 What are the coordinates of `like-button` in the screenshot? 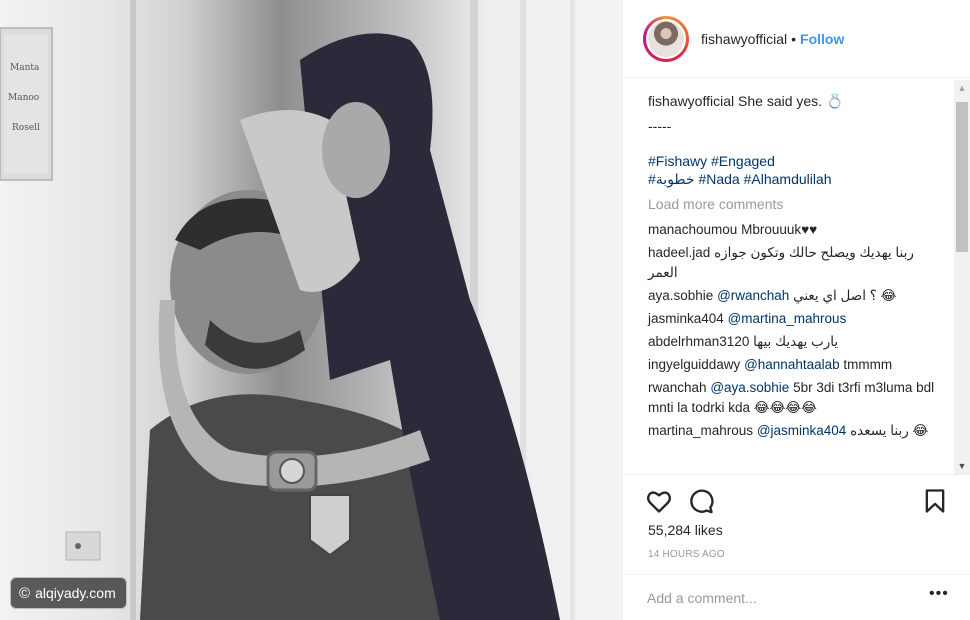 It's located at (659, 501).